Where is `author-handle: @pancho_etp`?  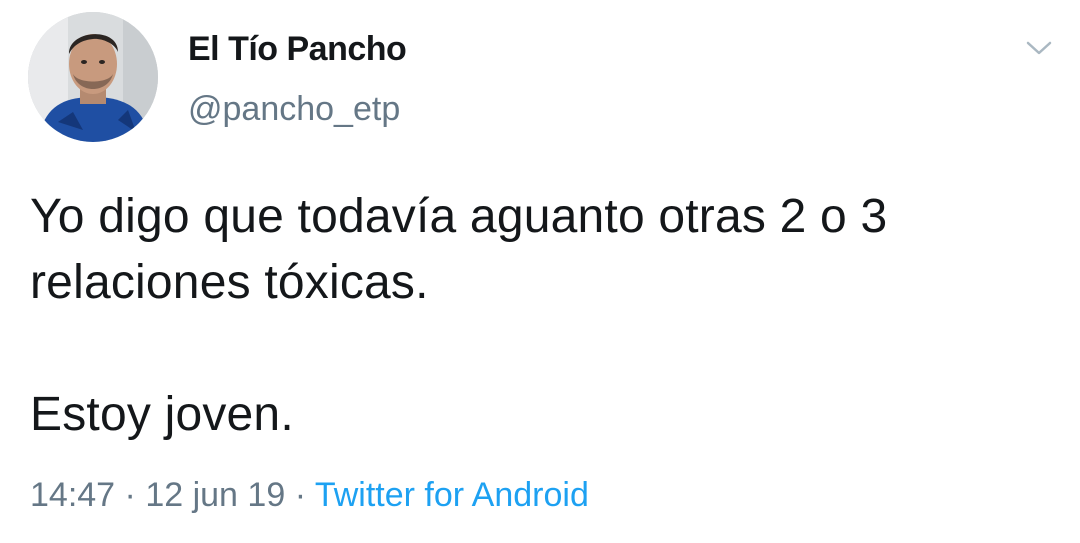
author-handle: @pancho_etp is located at coordinates (294, 109).